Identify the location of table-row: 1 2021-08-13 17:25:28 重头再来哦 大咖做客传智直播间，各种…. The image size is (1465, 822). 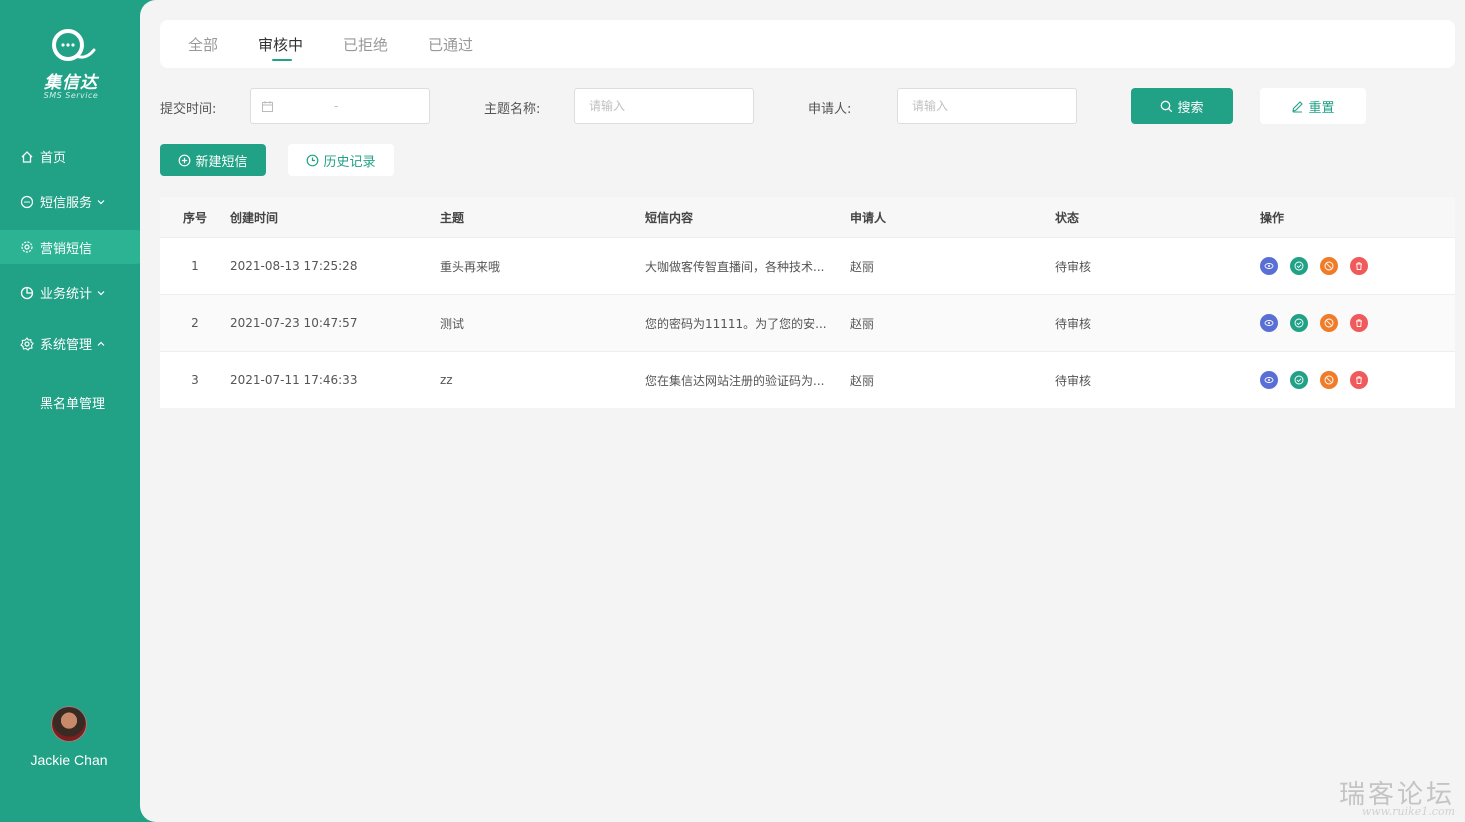
(807, 265).